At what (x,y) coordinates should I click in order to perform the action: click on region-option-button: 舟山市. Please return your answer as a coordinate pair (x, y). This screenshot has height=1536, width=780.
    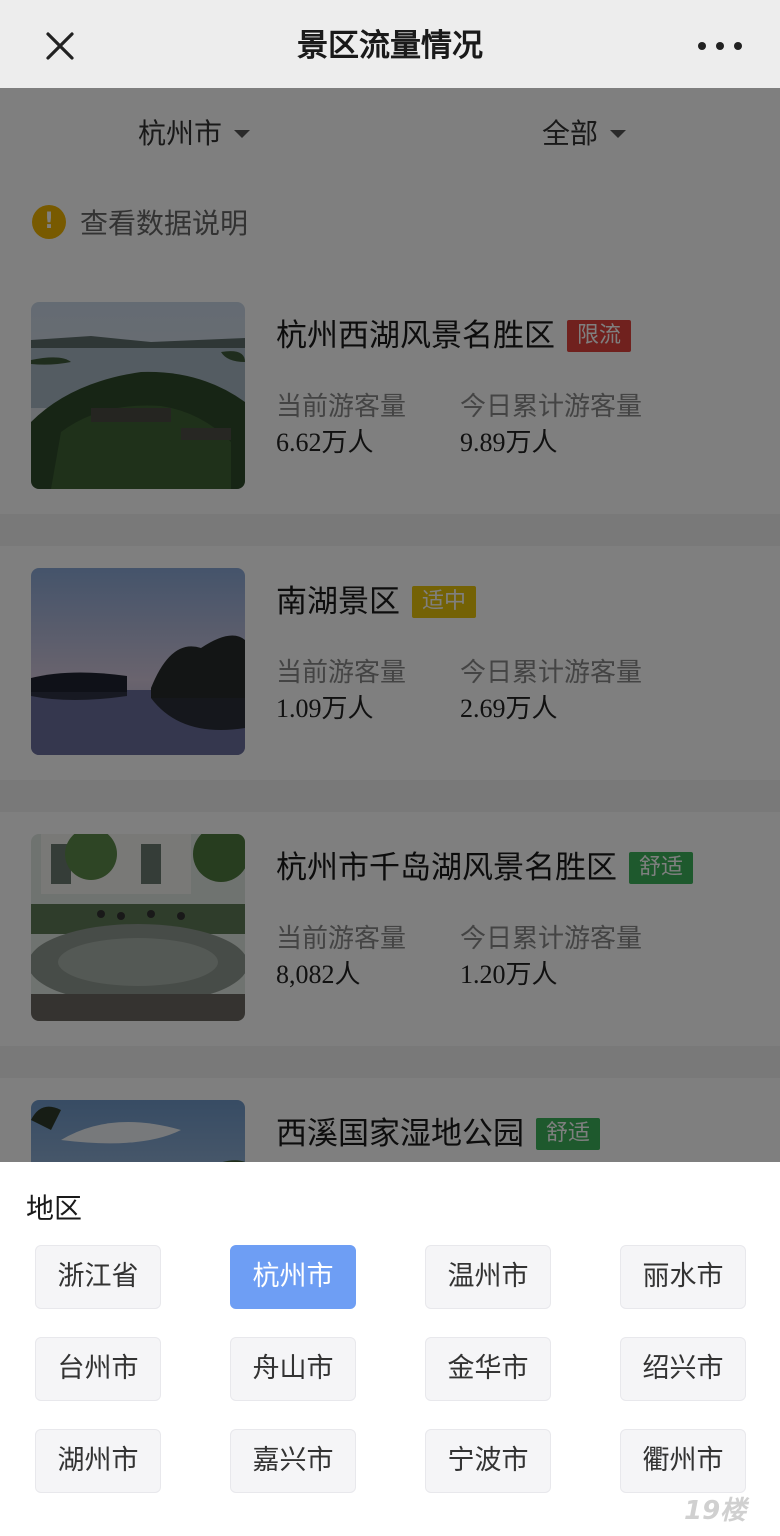
    Looking at the image, I should click on (293, 1369).